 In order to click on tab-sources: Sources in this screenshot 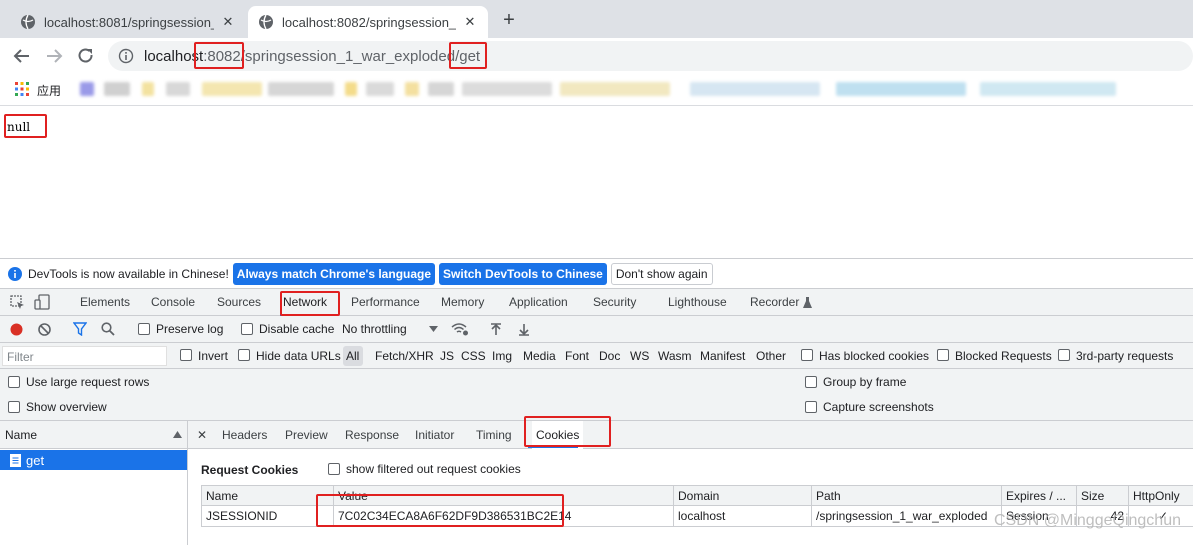, I will do `click(239, 302)`.